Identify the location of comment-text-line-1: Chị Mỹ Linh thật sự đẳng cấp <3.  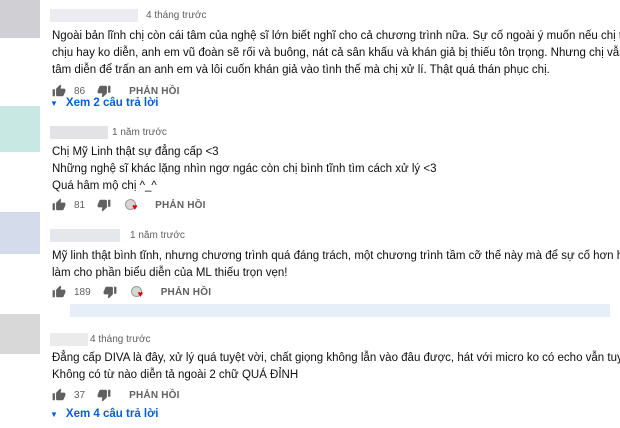
(135, 152).